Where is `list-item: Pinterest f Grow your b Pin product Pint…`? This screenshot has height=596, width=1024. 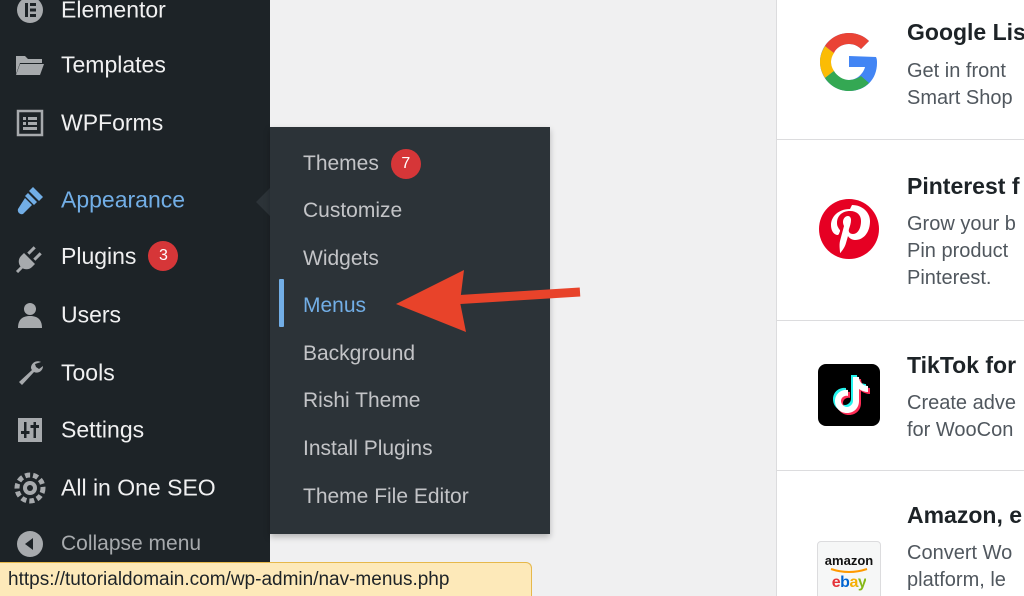
list-item: Pinterest f Grow your b Pin product Pint… is located at coordinates (900, 230).